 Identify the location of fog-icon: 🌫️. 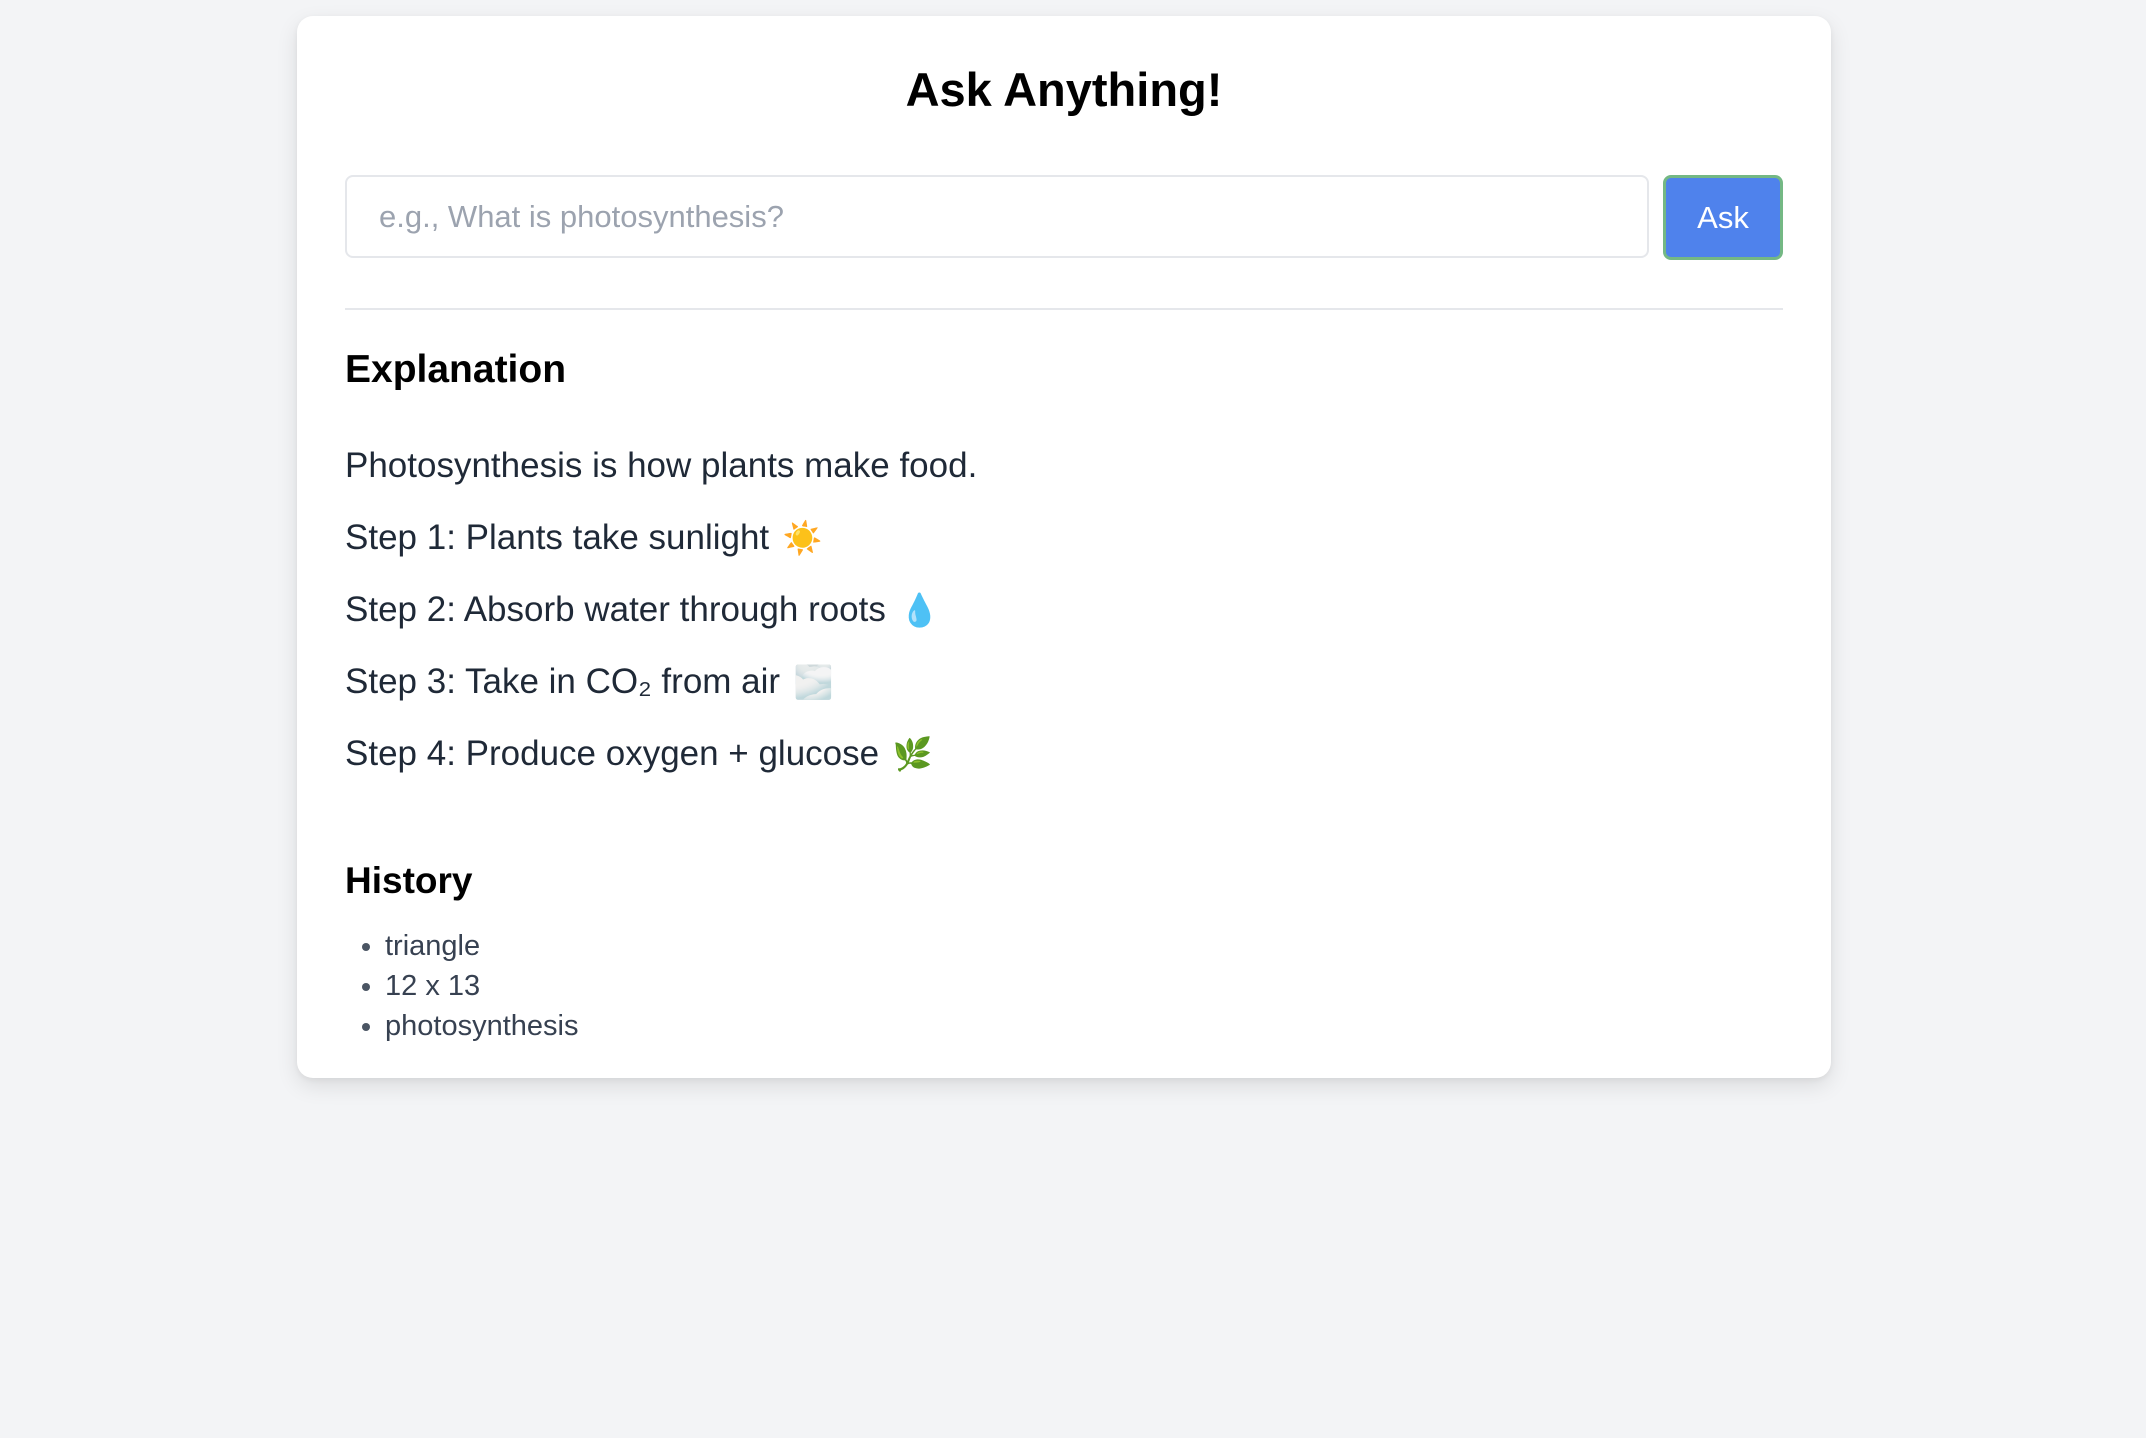
(813, 682).